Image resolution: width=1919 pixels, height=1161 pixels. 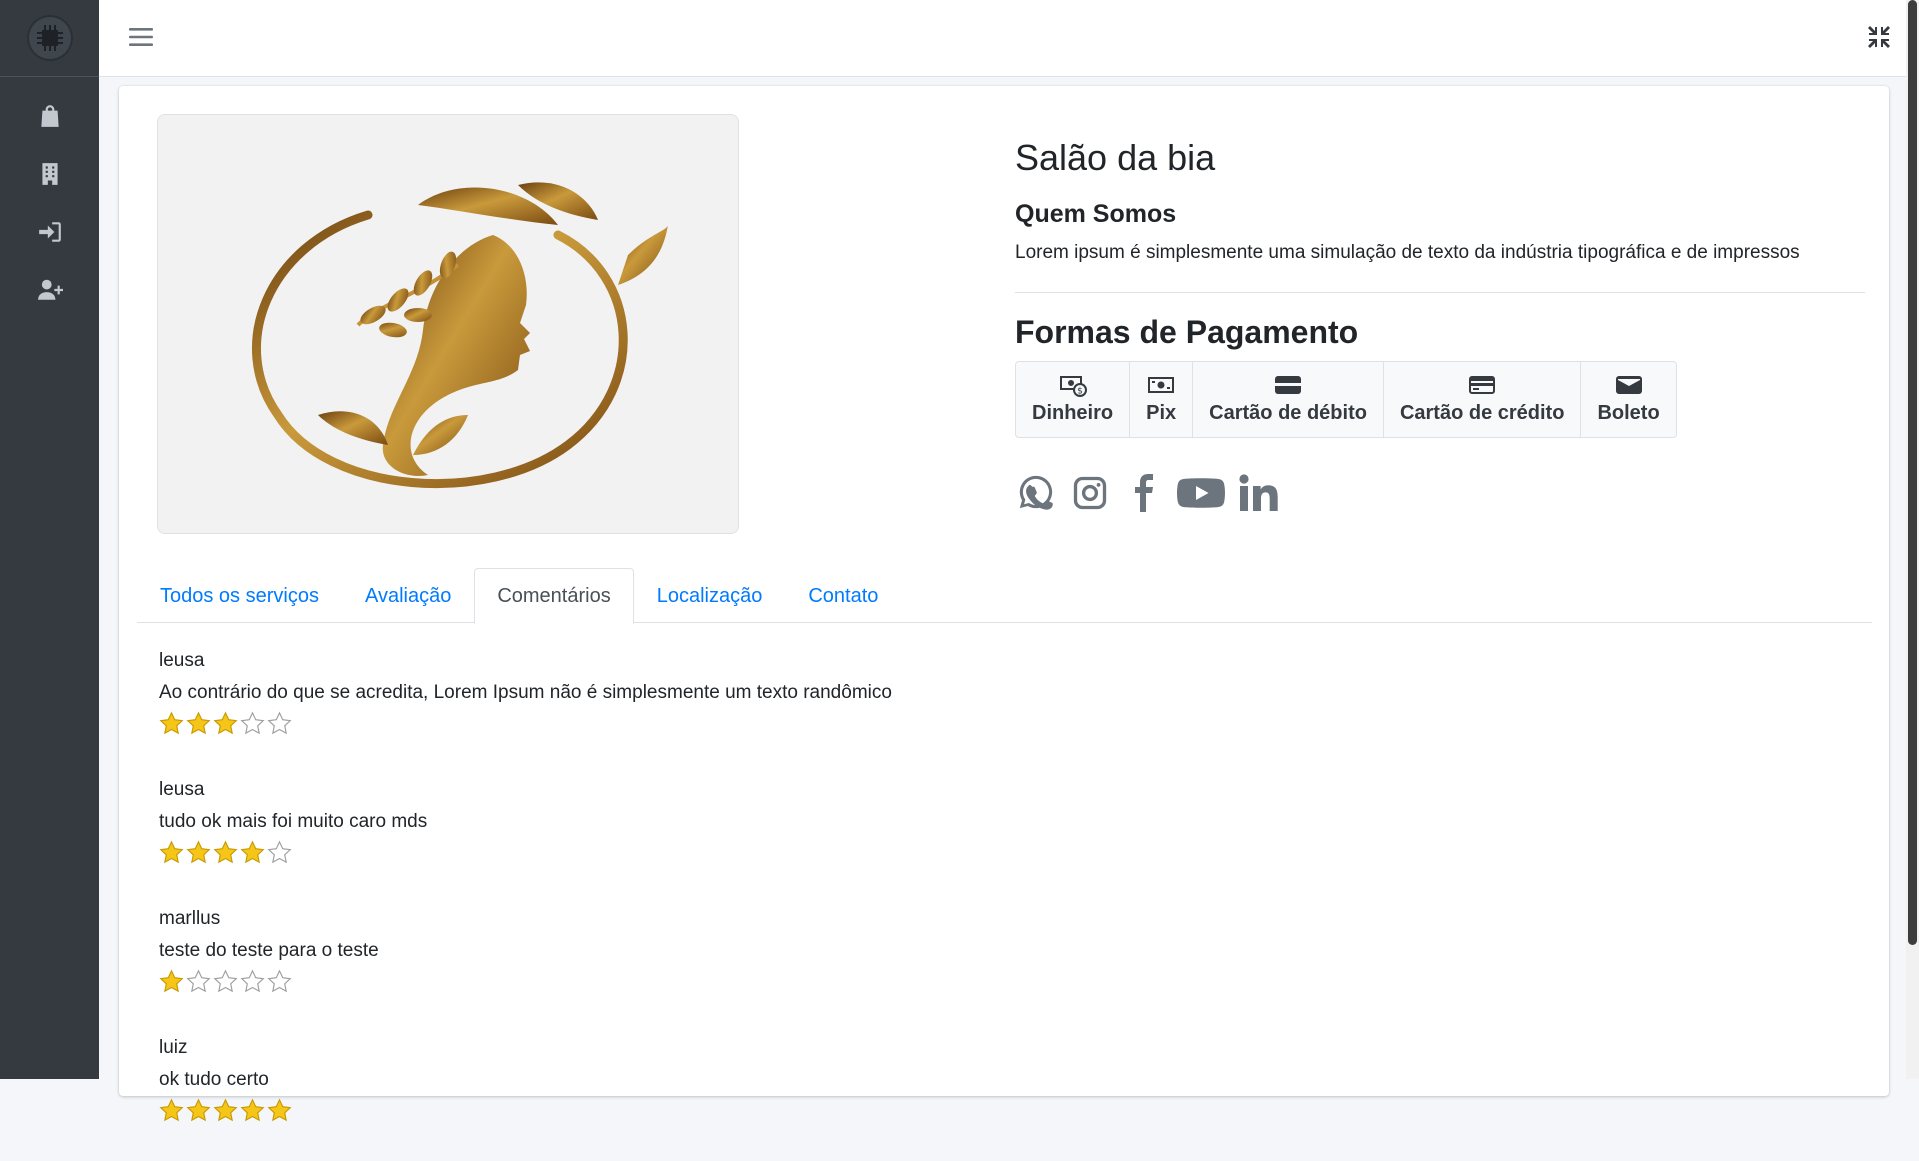 What do you see at coordinates (843, 596) in the screenshot?
I see `tab-contact: Contato` at bounding box center [843, 596].